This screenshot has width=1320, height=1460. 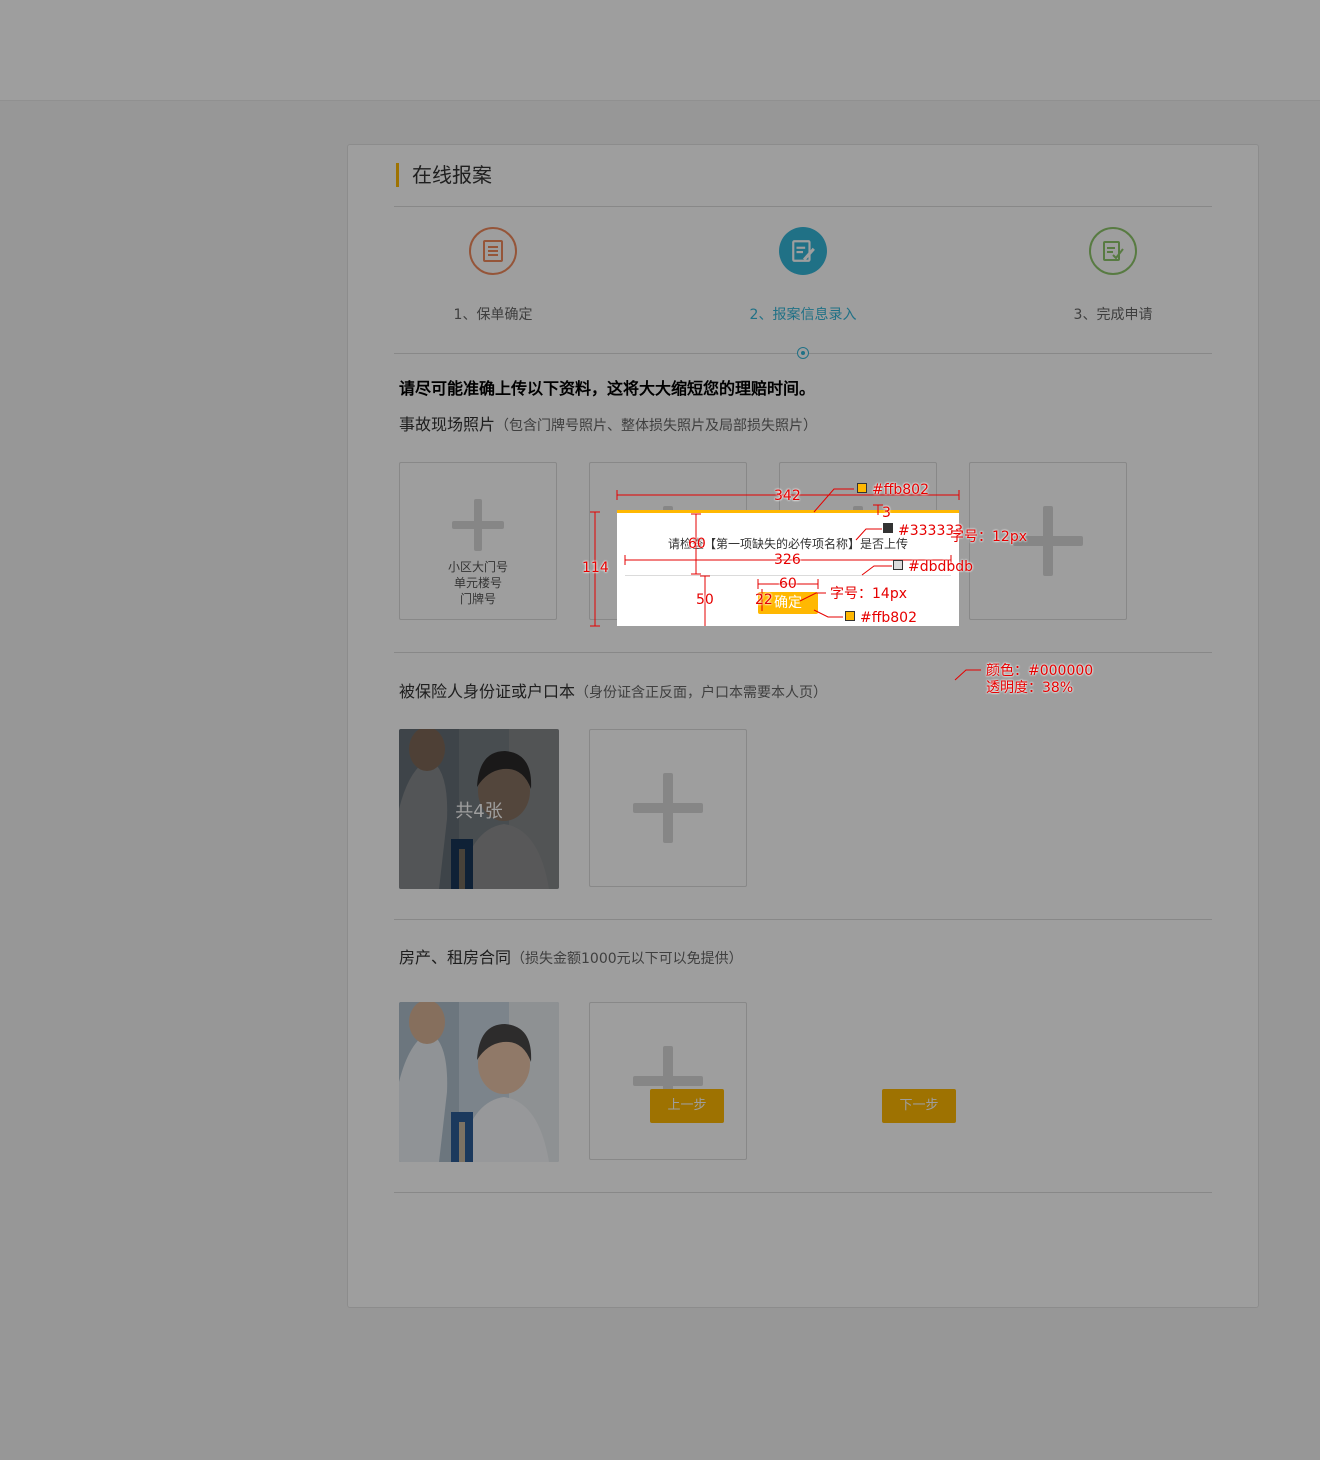 I want to click on dialog-divider, so click(x=788, y=575).